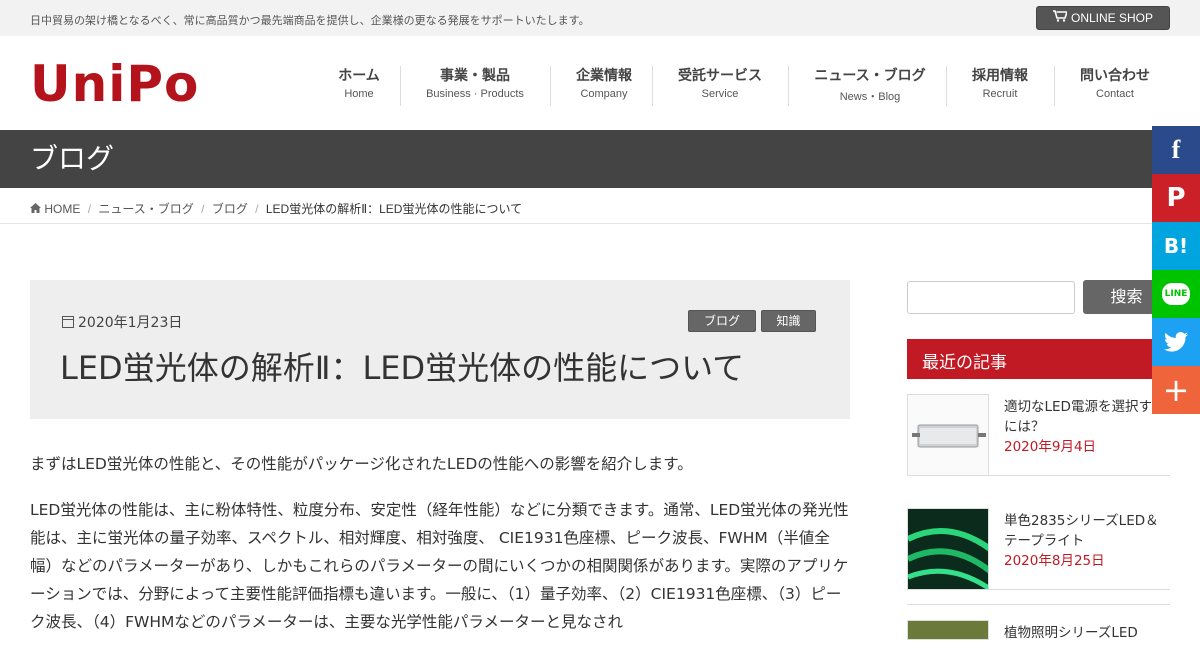 The width and height of the screenshot is (1200, 654). I want to click on recent-posts-heading: 最近の記事, so click(1038, 359).